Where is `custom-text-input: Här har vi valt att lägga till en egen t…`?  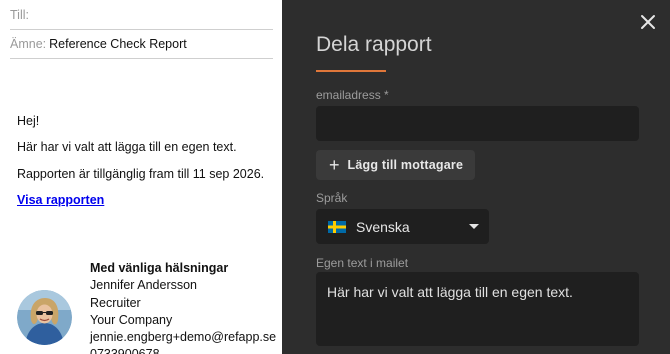
custom-text-input: Här har vi valt att lägga till en egen t… is located at coordinates (477, 309).